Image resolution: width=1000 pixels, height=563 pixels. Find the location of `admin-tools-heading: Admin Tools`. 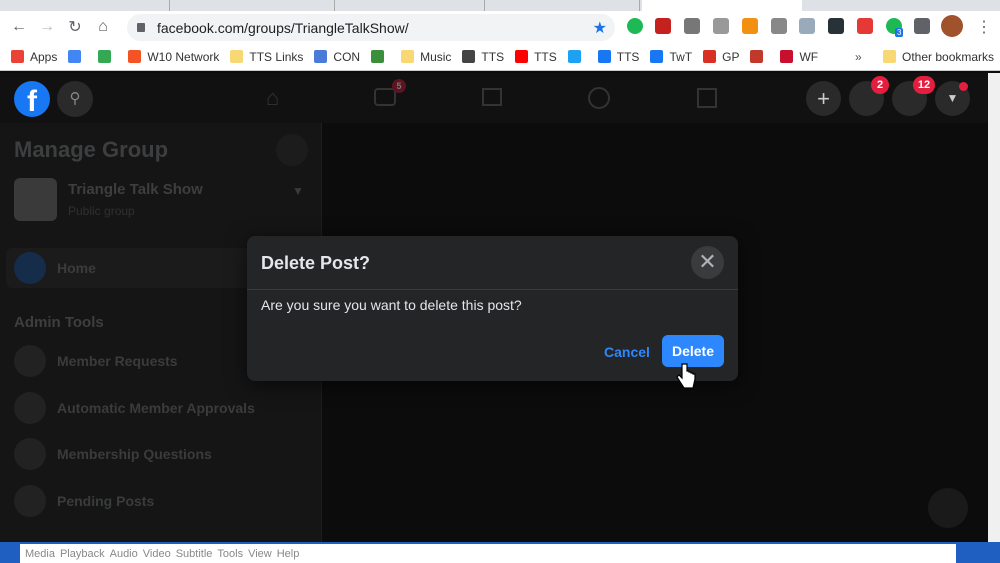

admin-tools-heading: Admin Tools is located at coordinates (59, 322).